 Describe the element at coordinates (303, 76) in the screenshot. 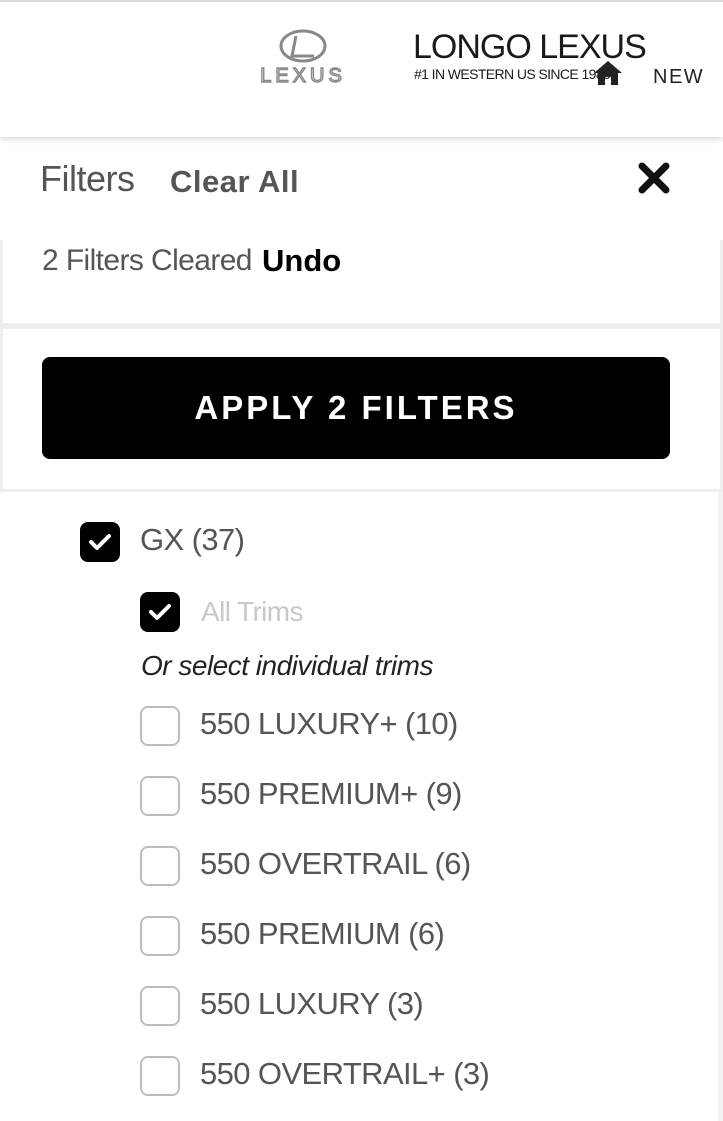

I see `svg-text: LEXUS` at that location.